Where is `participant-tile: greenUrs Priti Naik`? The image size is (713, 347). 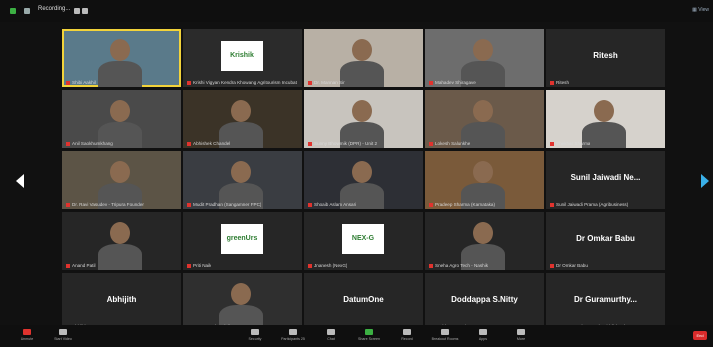
participant-tile: greenUrs Priti Naik is located at coordinates (242, 241).